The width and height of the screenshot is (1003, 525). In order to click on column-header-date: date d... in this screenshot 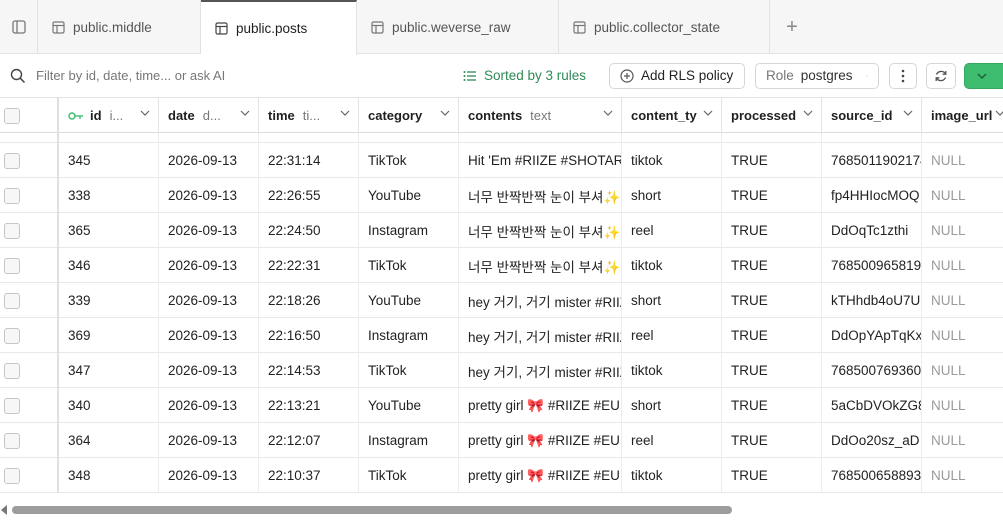, I will do `click(209, 115)`.